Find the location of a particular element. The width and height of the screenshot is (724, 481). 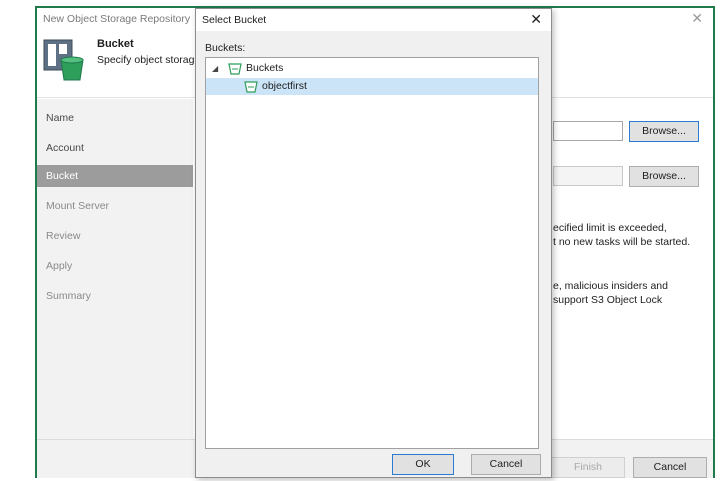

dialog-title: Select Bucket is located at coordinates (234, 20).